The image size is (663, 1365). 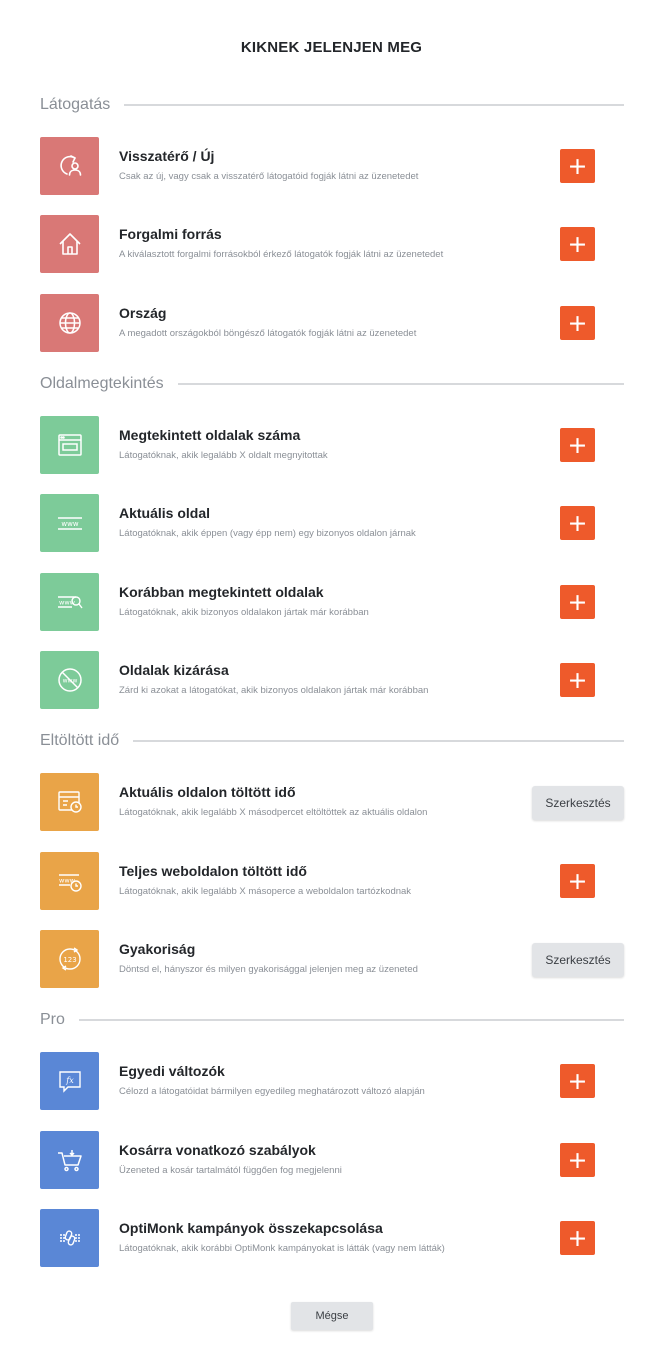 What do you see at coordinates (143, 313) in the screenshot?
I see `condition-name: Ország` at bounding box center [143, 313].